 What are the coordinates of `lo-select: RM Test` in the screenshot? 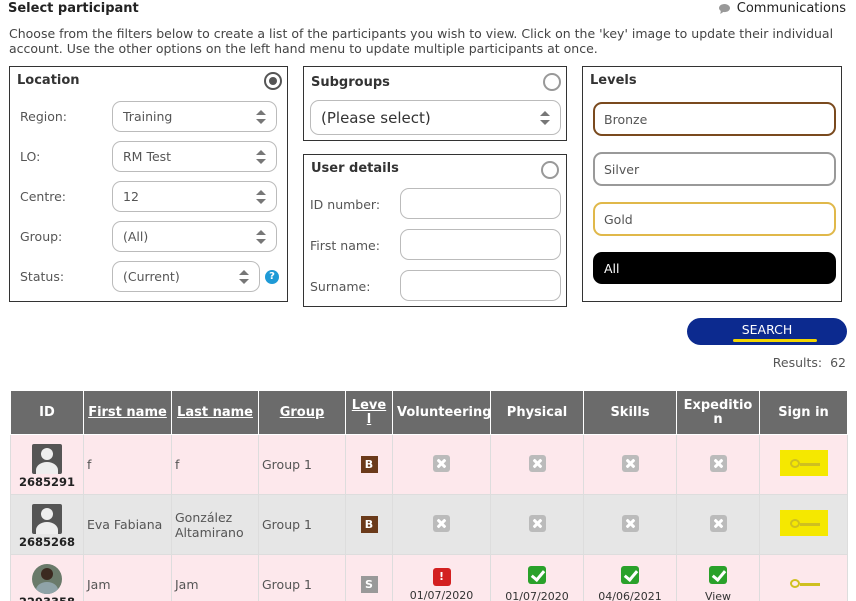 It's located at (194, 156).